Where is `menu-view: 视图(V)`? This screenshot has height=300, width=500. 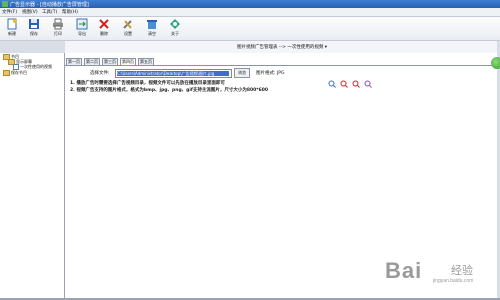
menu-view: 视图(V) is located at coordinates (30, 12).